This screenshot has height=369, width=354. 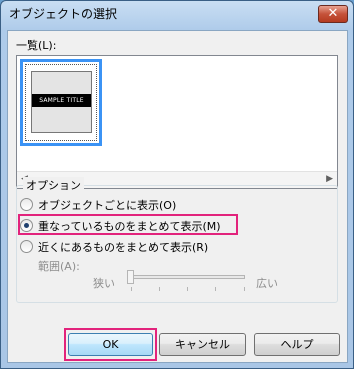 What do you see at coordinates (123, 247) in the screenshot?
I see `radio-label: 近くにあるものをまとめて表示(R)` at bounding box center [123, 247].